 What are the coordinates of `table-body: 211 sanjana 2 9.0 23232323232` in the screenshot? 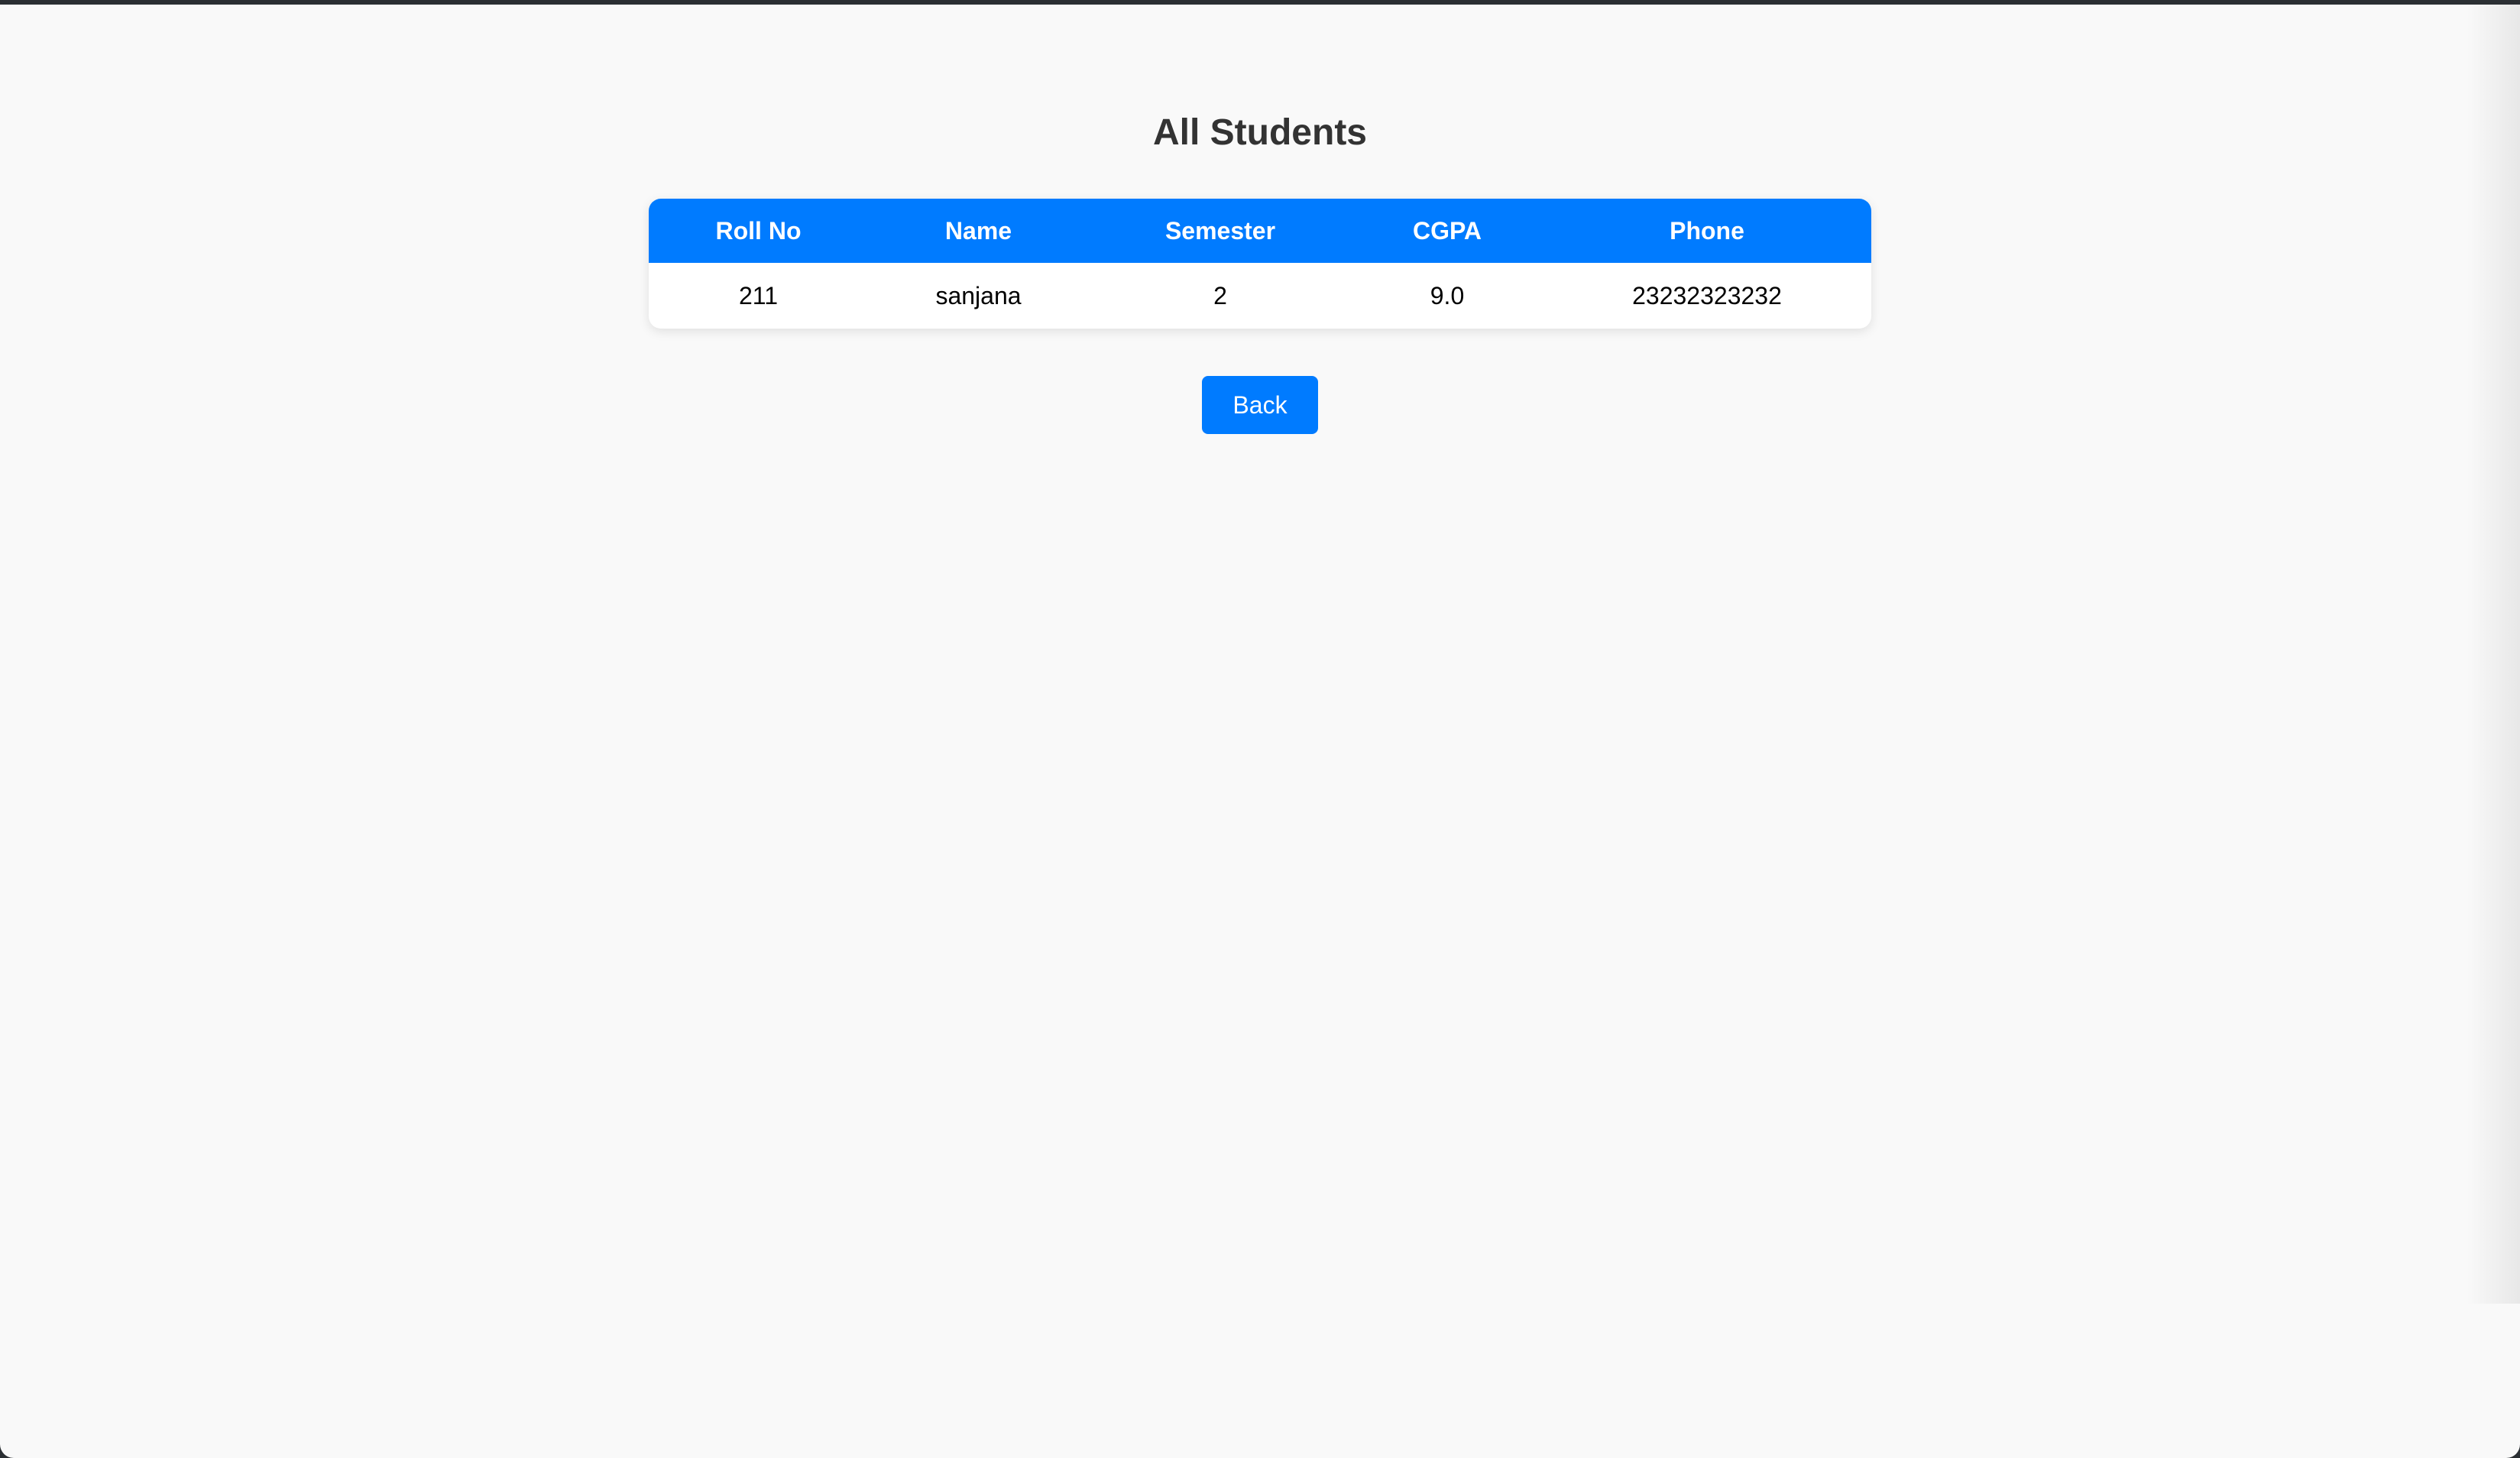 It's located at (1260, 296).